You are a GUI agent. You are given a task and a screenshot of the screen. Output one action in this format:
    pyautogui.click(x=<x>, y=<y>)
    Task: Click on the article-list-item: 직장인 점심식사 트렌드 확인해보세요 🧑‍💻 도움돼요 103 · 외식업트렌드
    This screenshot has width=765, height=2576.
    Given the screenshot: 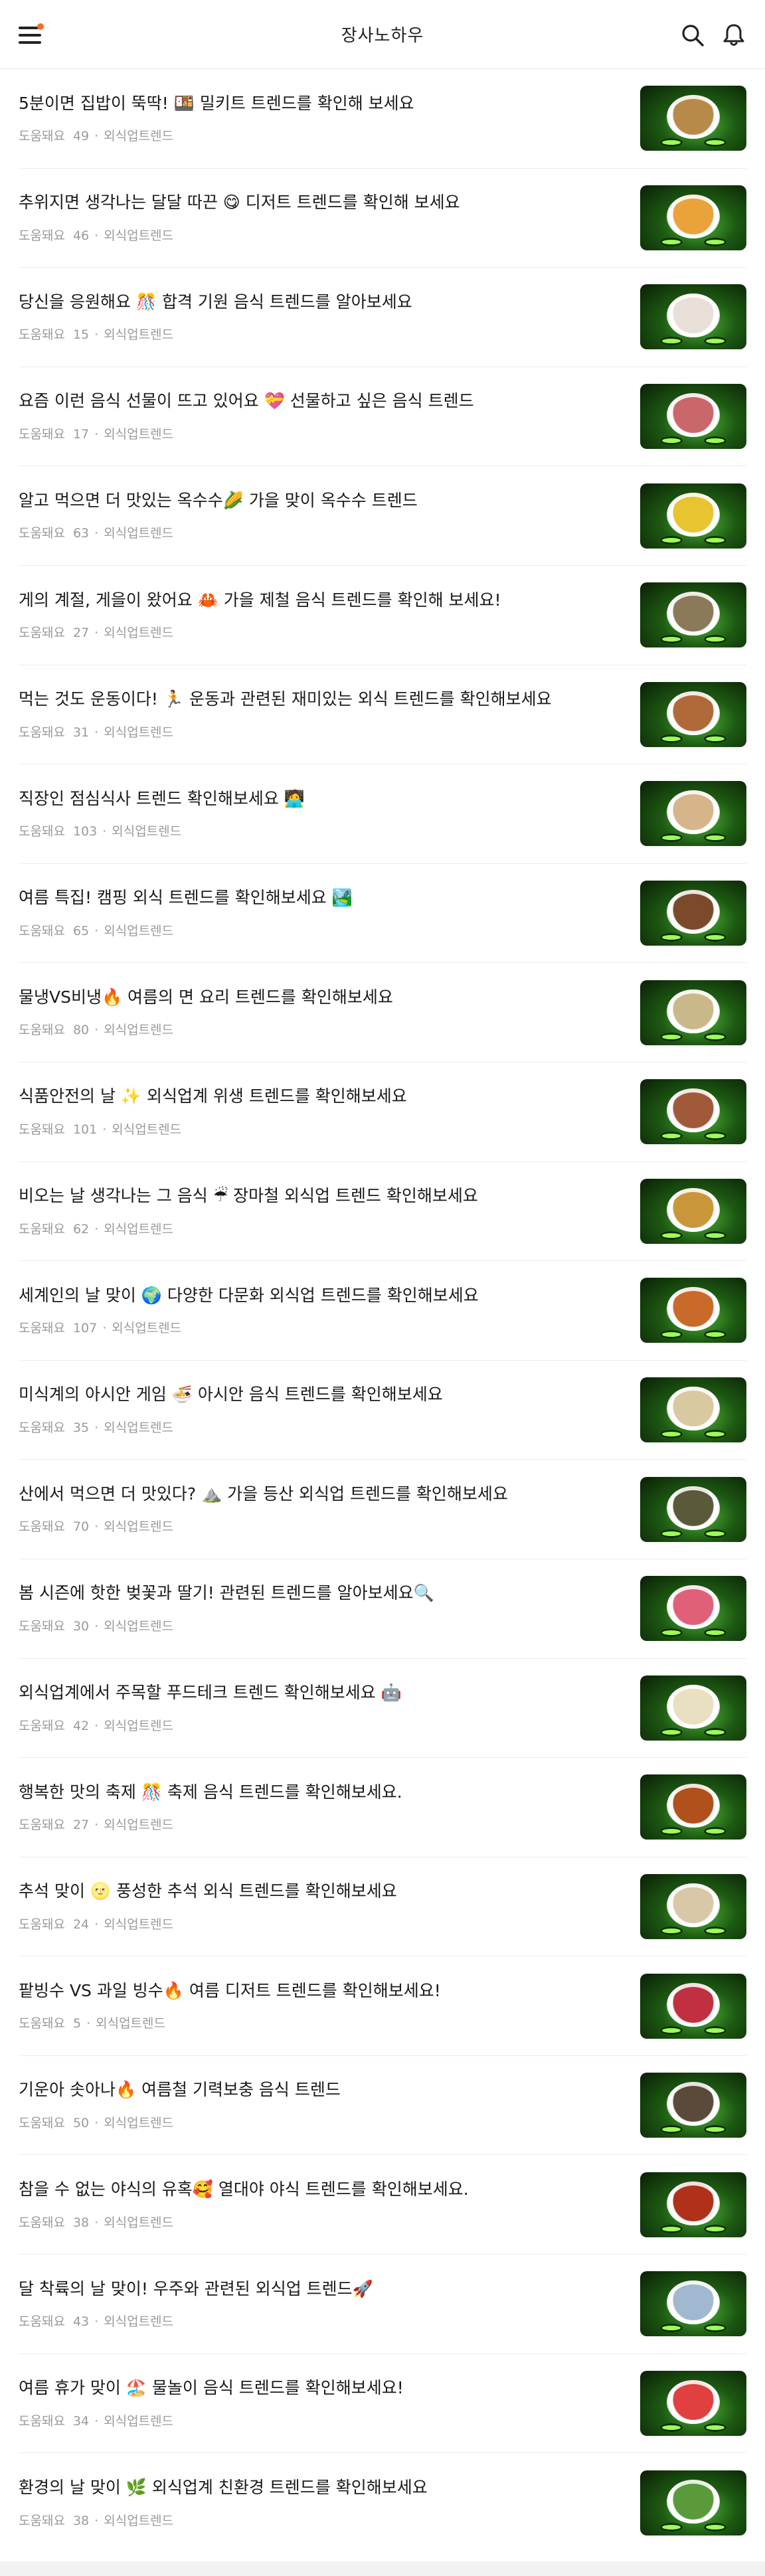 What is the action you would take?
    pyautogui.click(x=382, y=814)
    